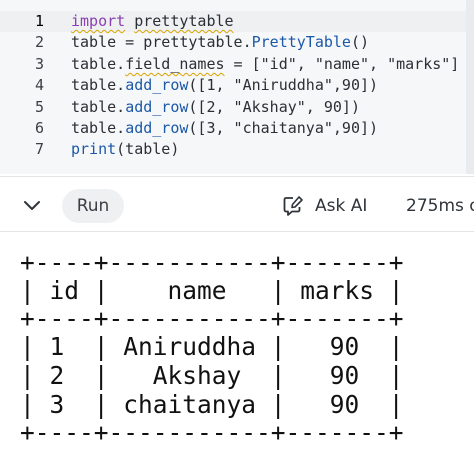 The image size is (474, 474). Describe the element at coordinates (175, 63) in the screenshot. I see `code-token: field_names` at that location.